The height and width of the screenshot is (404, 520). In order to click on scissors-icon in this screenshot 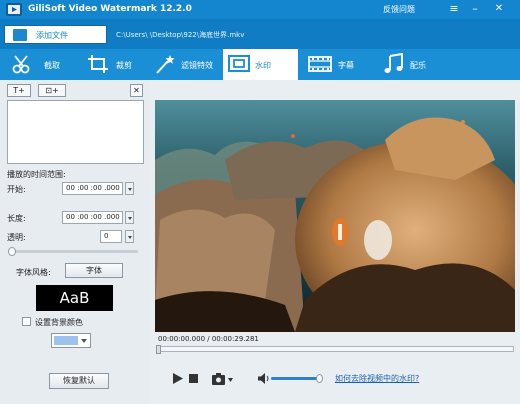, I will do `click(21, 64)`.